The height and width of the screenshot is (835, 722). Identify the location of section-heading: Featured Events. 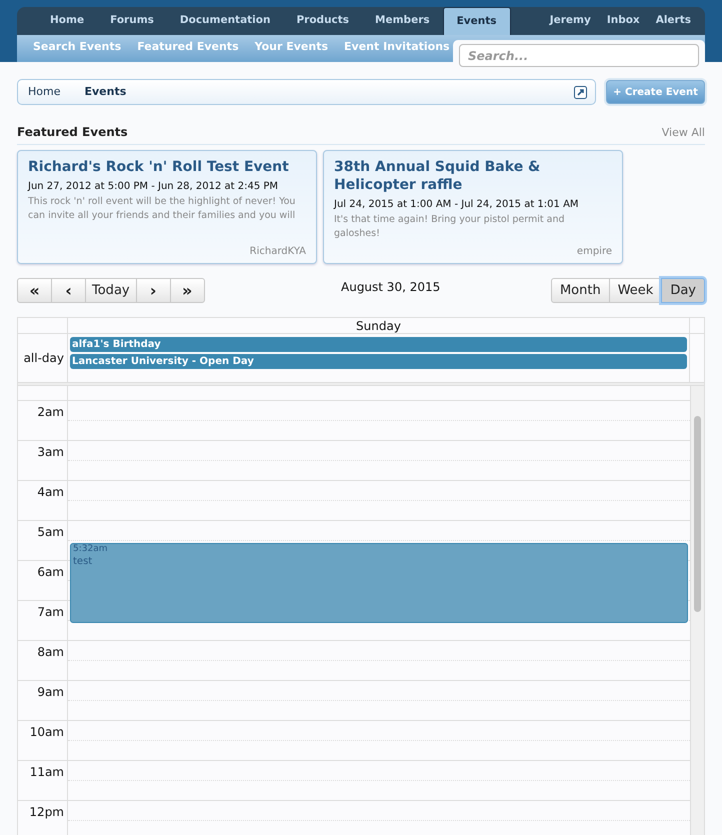
(72, 132).